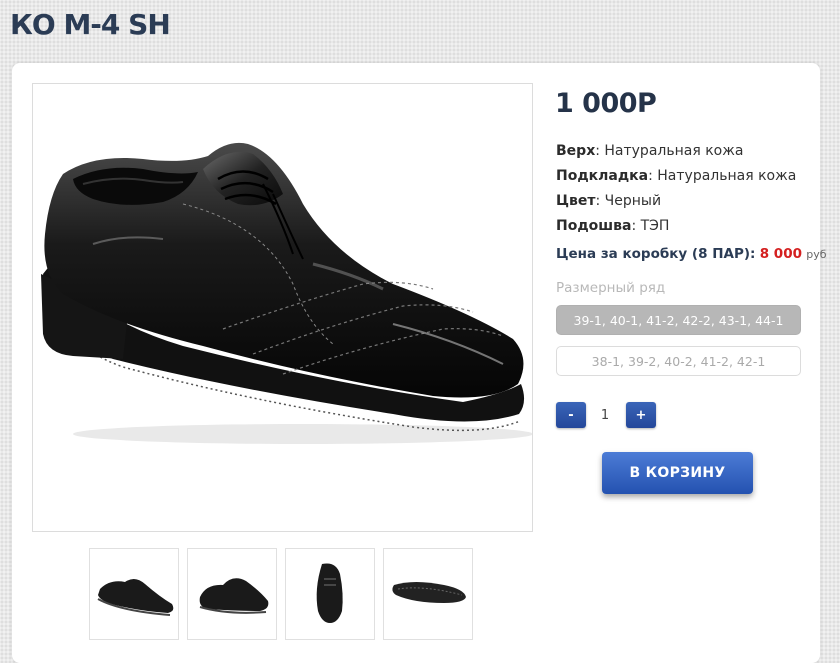  Describe the element at coordinates (650, 226) in the screenshot. I see `spec-value: : ТЭП` at that location.